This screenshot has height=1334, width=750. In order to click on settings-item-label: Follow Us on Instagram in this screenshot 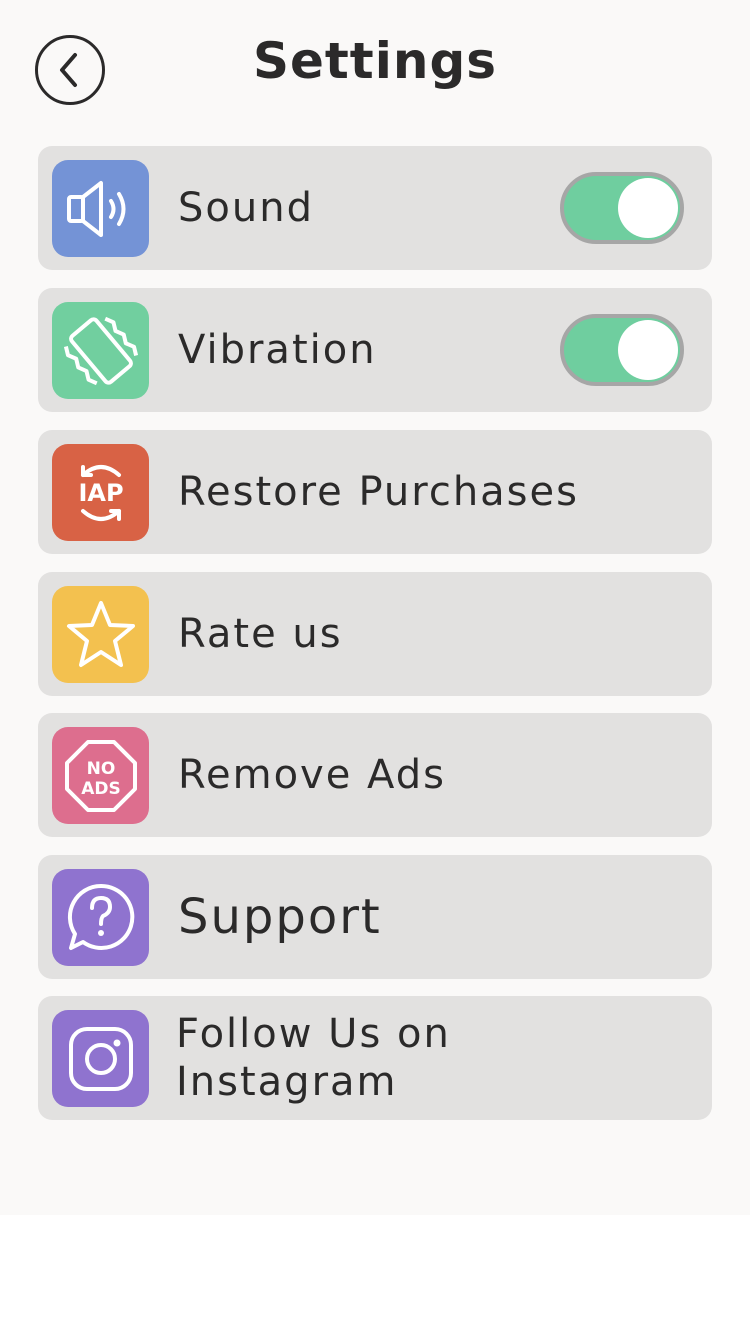, I will do `click(313, 1058)`.